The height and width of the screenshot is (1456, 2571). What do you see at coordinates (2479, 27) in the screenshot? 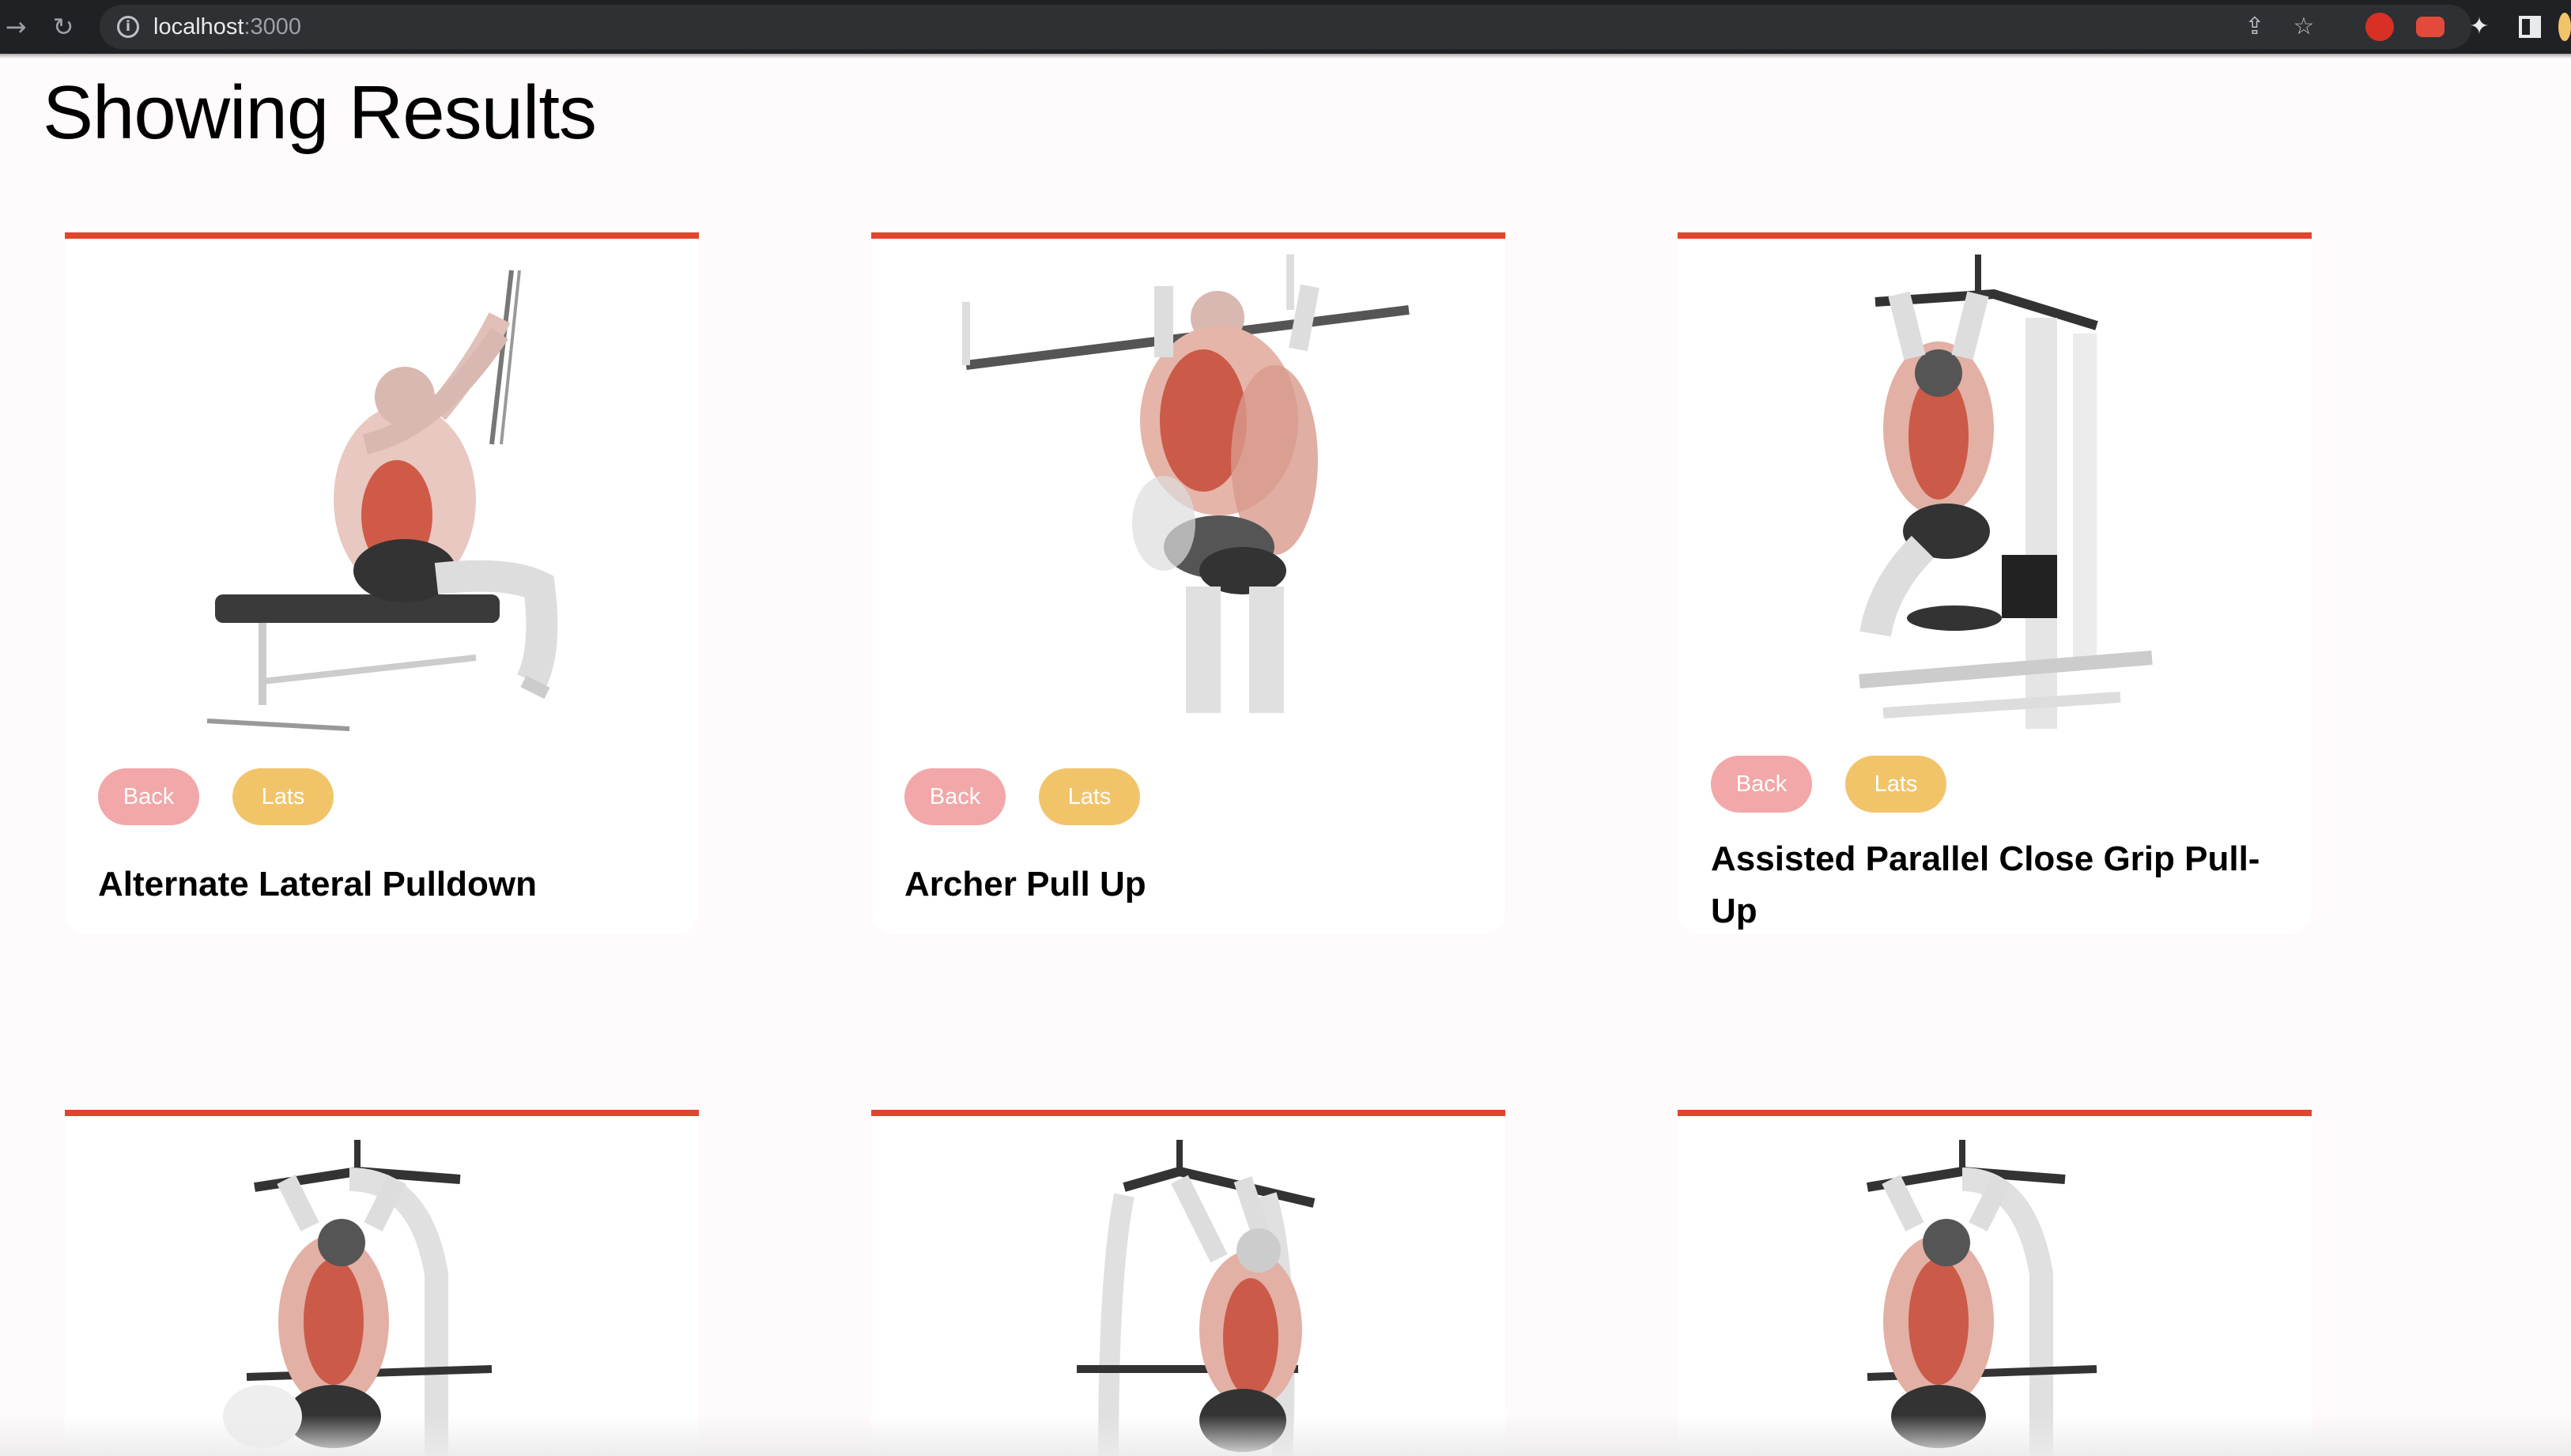
I see `extensions-puzzle-icon: ✦` at bounding box center [2479, 27].